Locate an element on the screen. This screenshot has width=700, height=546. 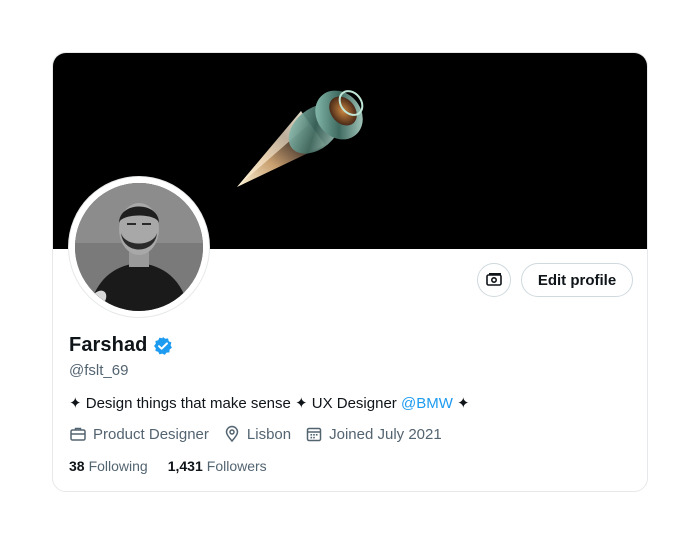
profile-handle: @fslt_69 is located at coordinates (99, 370).